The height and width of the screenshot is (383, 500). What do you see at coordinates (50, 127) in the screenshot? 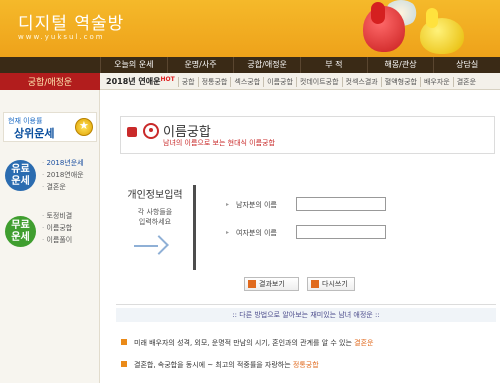
I see `rank-banner: 현재 이용률 상위운세` at bounding box center [50, 127].